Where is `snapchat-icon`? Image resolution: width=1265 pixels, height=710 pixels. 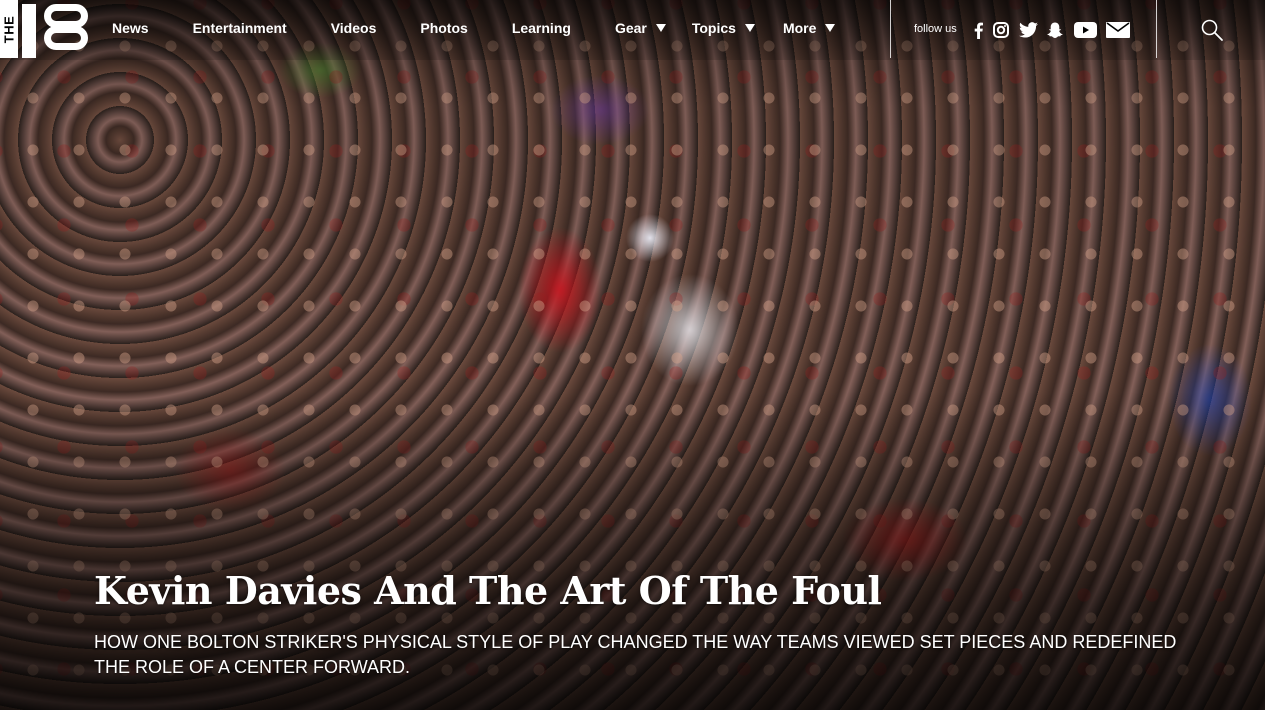 snapchat-icon is located at coordinates (1055, 30).